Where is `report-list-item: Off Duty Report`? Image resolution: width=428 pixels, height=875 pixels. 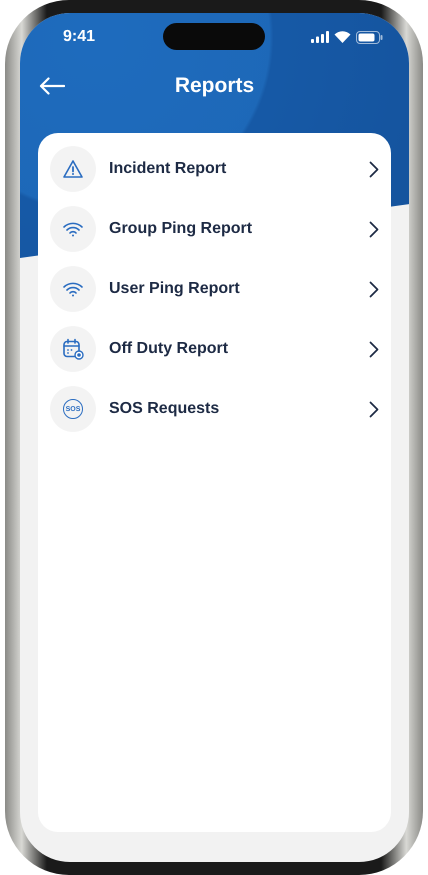
report-list-item: Off Duty Report is located at coordinates (214, 349).